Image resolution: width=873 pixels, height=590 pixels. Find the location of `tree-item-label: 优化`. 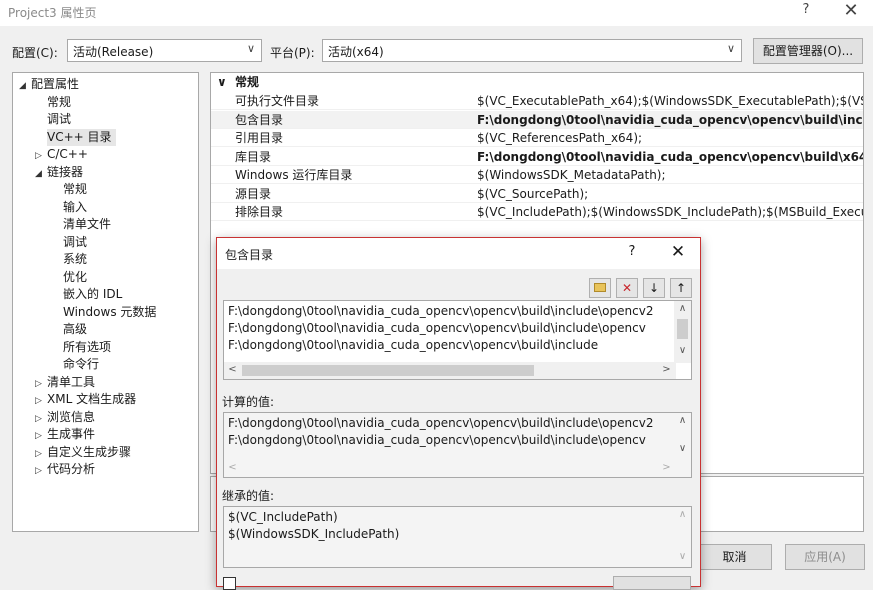

tree-item-label: 优化 is located at coordinates (75, 276).